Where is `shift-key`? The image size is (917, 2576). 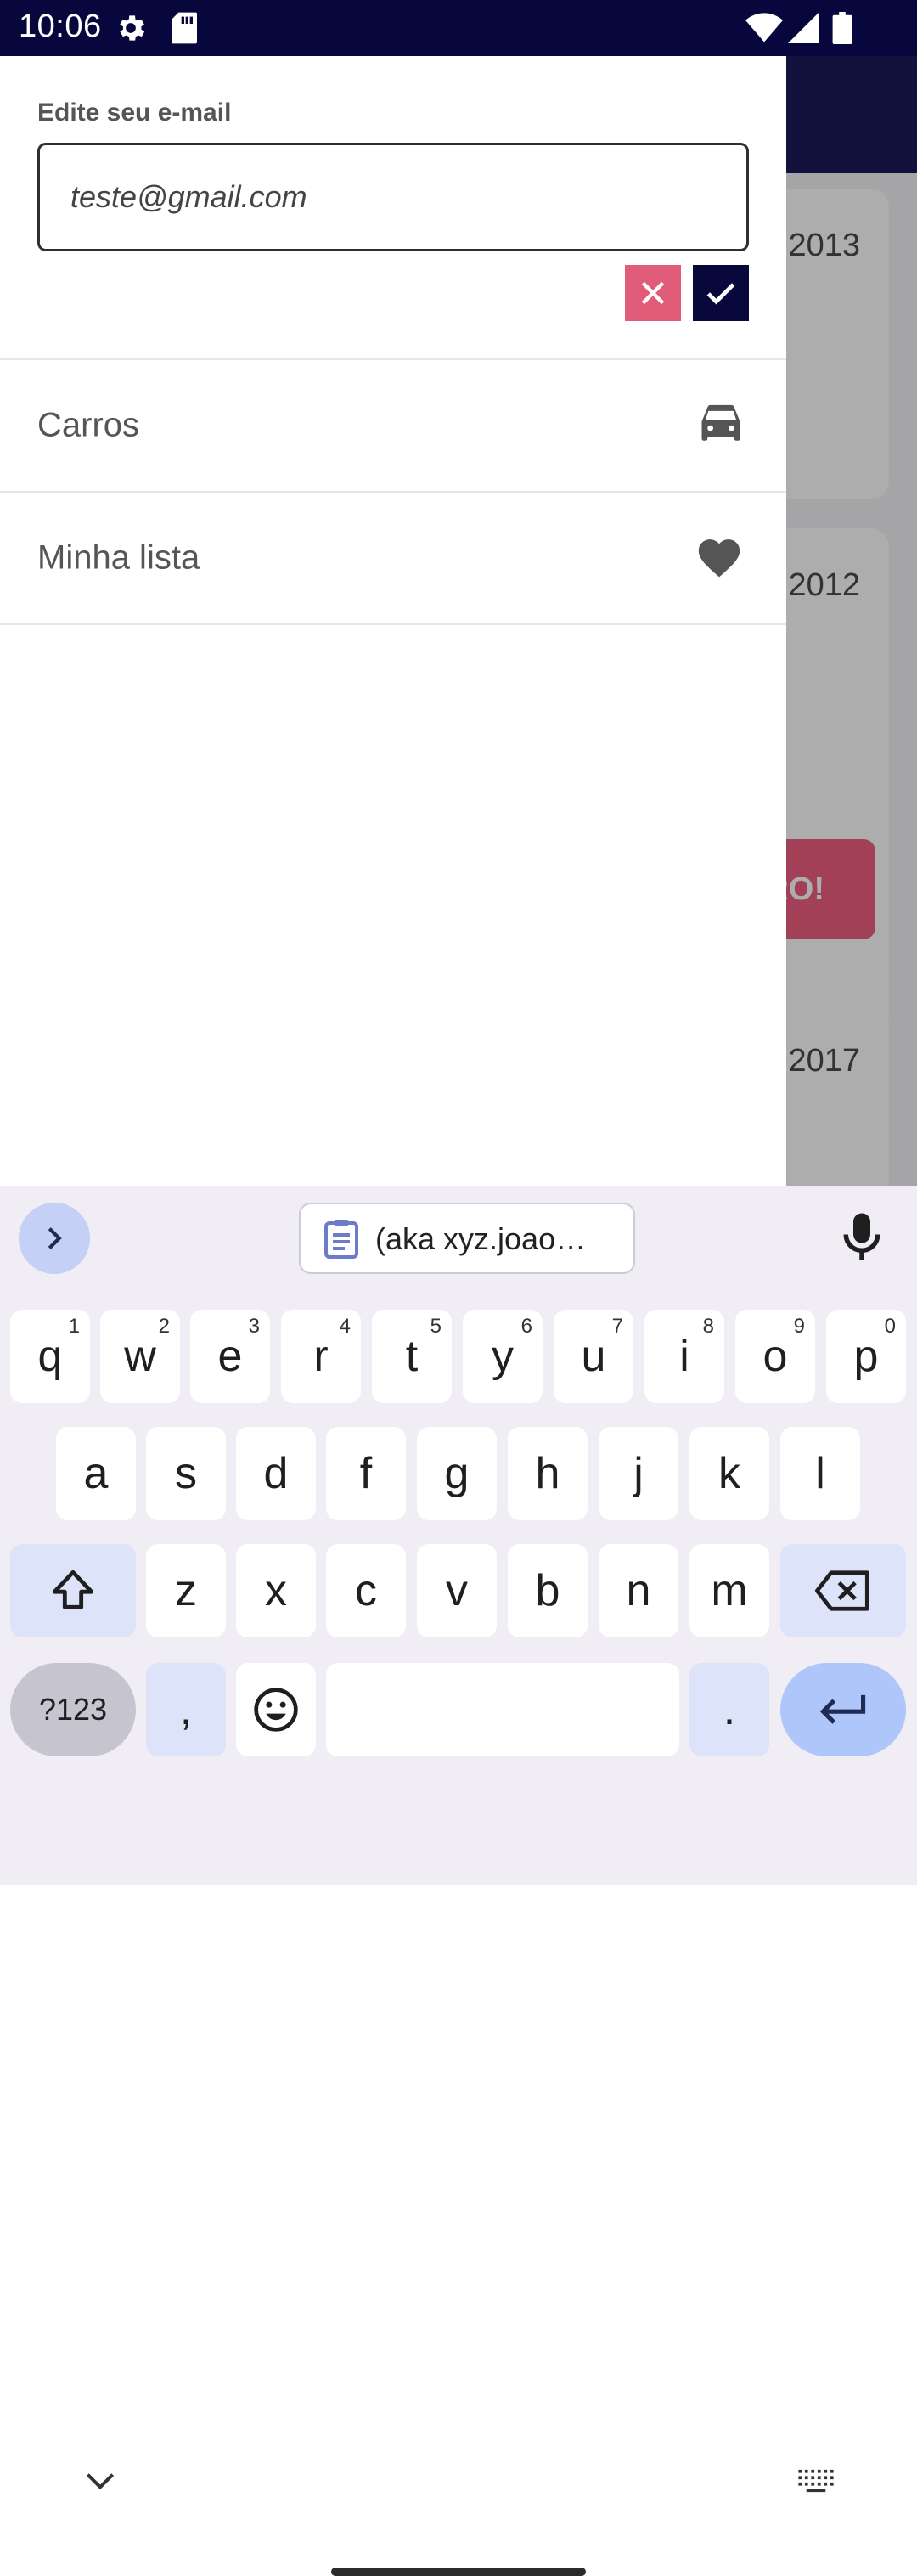
shift-key is located at coordinates (73, 1590).